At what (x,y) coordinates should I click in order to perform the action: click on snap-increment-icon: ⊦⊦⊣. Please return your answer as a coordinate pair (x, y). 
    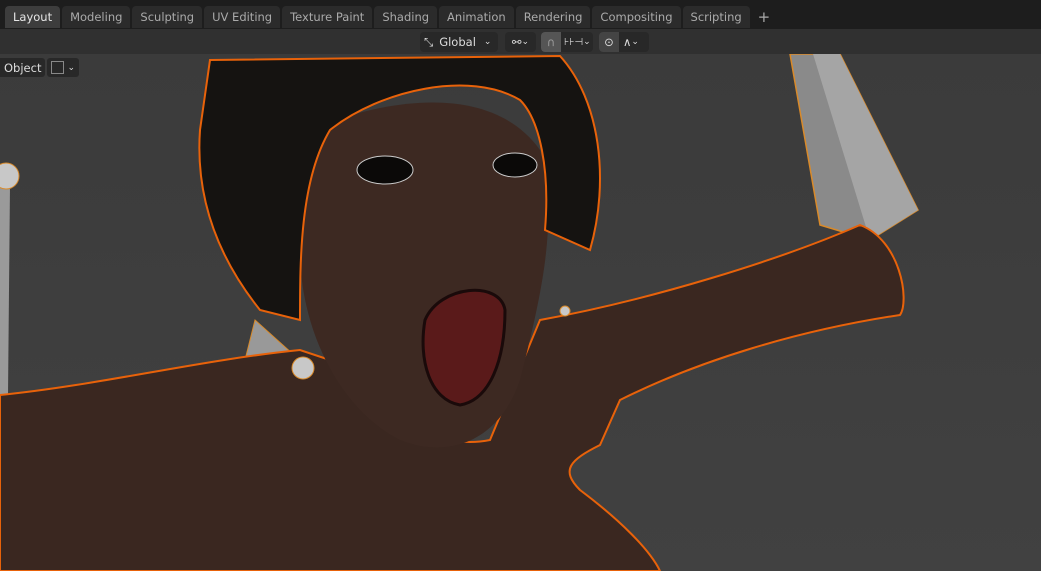
    Looking at the image, I should click on (573, 42).